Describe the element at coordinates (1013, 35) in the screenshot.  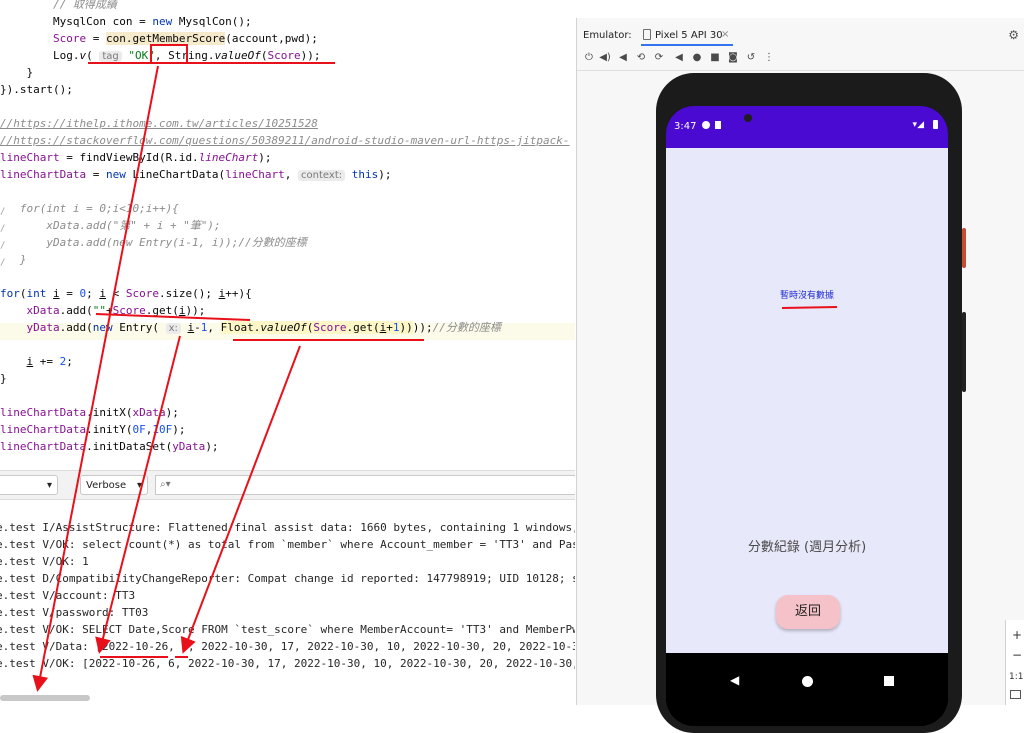
I see `gear-icon: ⚙` at that location.